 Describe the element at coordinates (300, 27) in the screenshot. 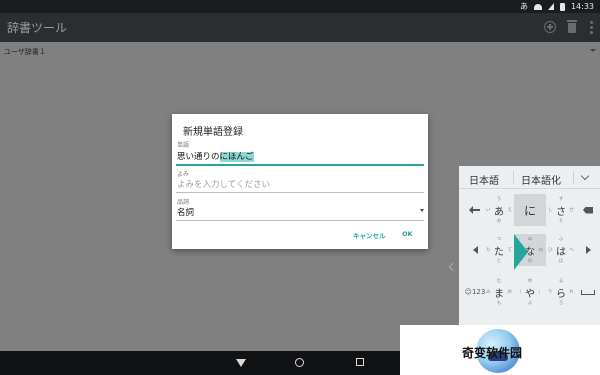

I see `app-bar: 辞書ツール` at that location.